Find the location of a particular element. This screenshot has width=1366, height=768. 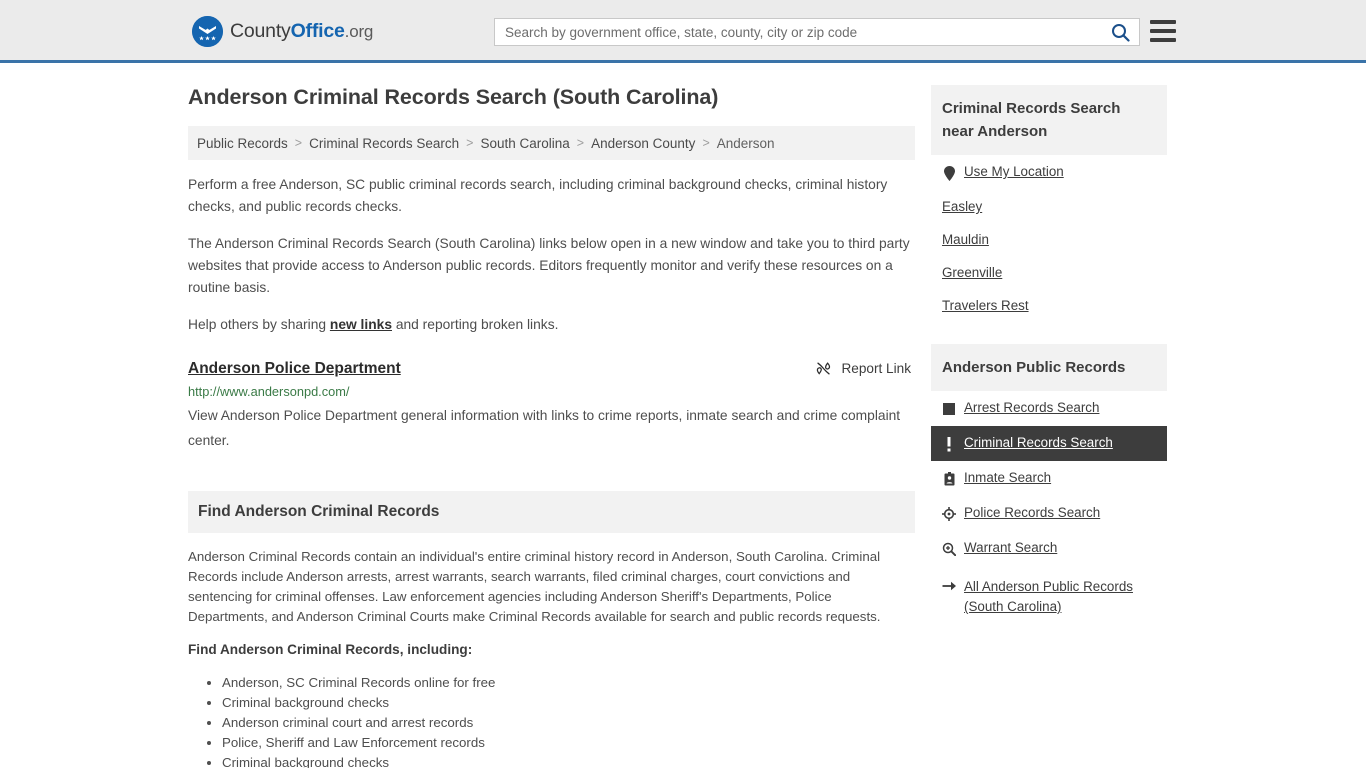

hamburger-menu-icon is located at coordinates (1163, 31).